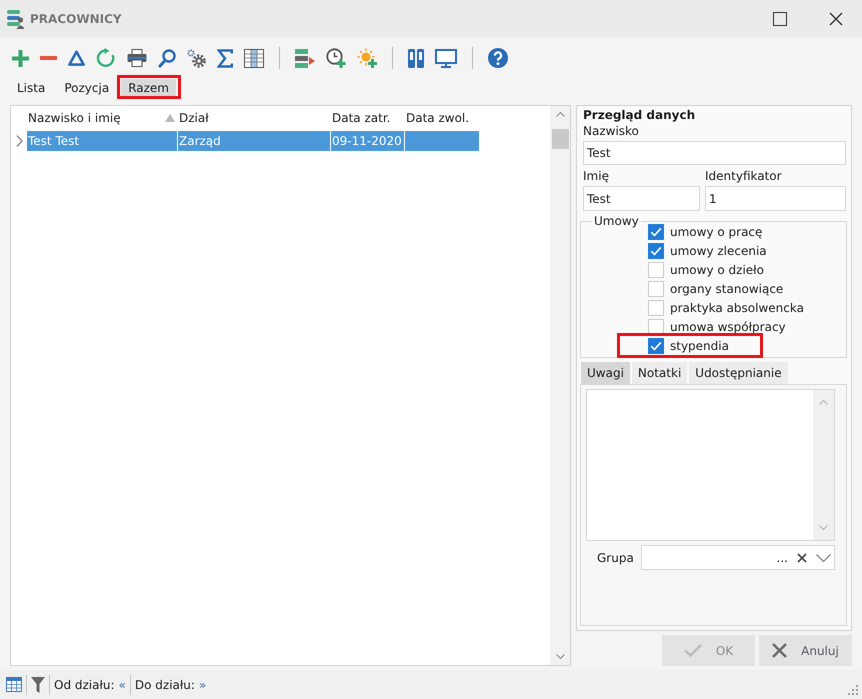 The image size is (862, 699). What do you see at coordinates (416, 58) in the screenshot?
I see `binders-icon` at bounding box center [416, 58].